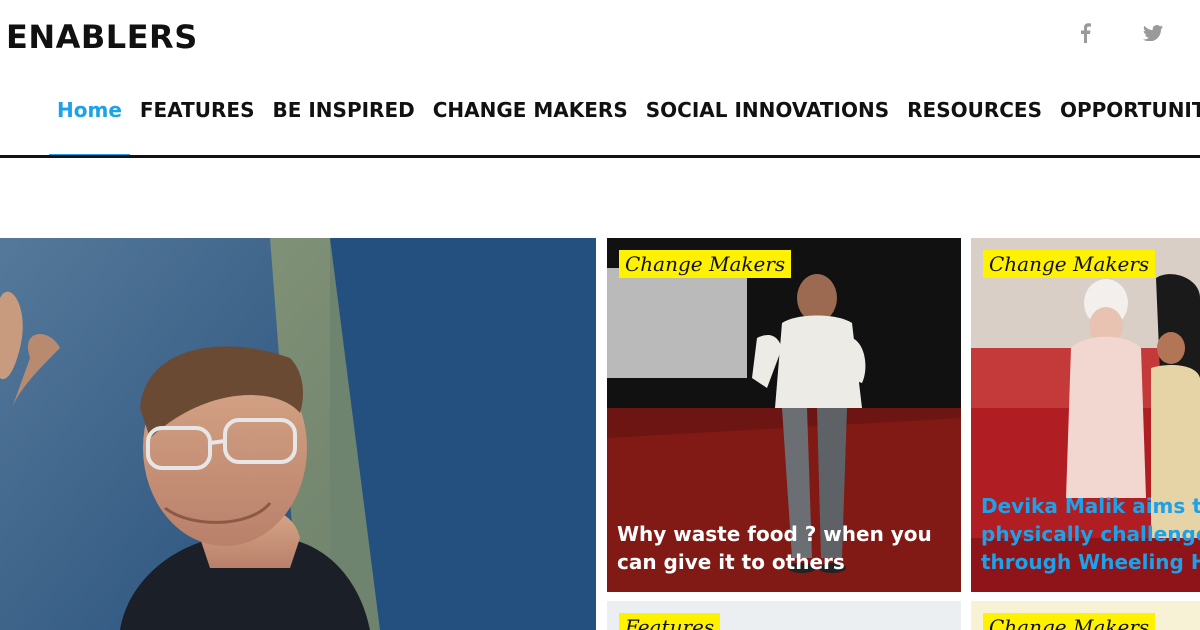 This screenshot has width=1200, height=630. Describe the element at coordinates (767, 110) in the screenshot. I see `nav-item-social-innovations: SOCIAL INNOVATIONS` at that location.